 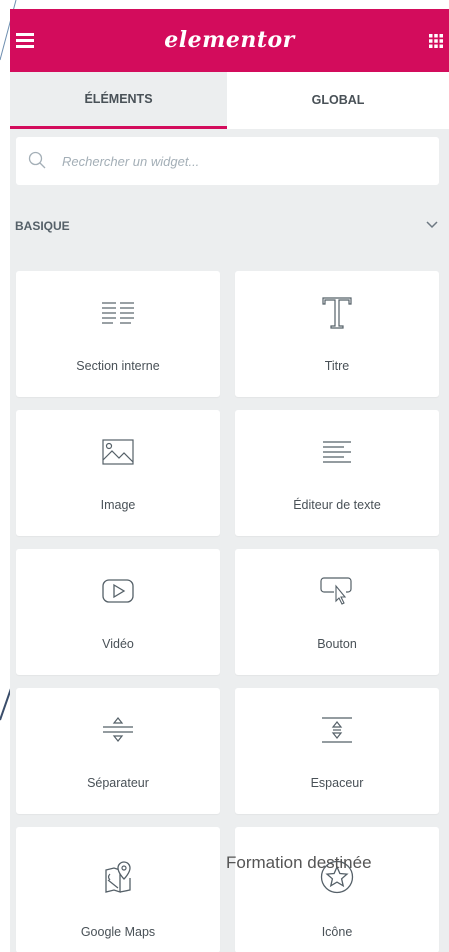 I want to click on widget-label: Éditeur de texte, so click(x=337, y=505).